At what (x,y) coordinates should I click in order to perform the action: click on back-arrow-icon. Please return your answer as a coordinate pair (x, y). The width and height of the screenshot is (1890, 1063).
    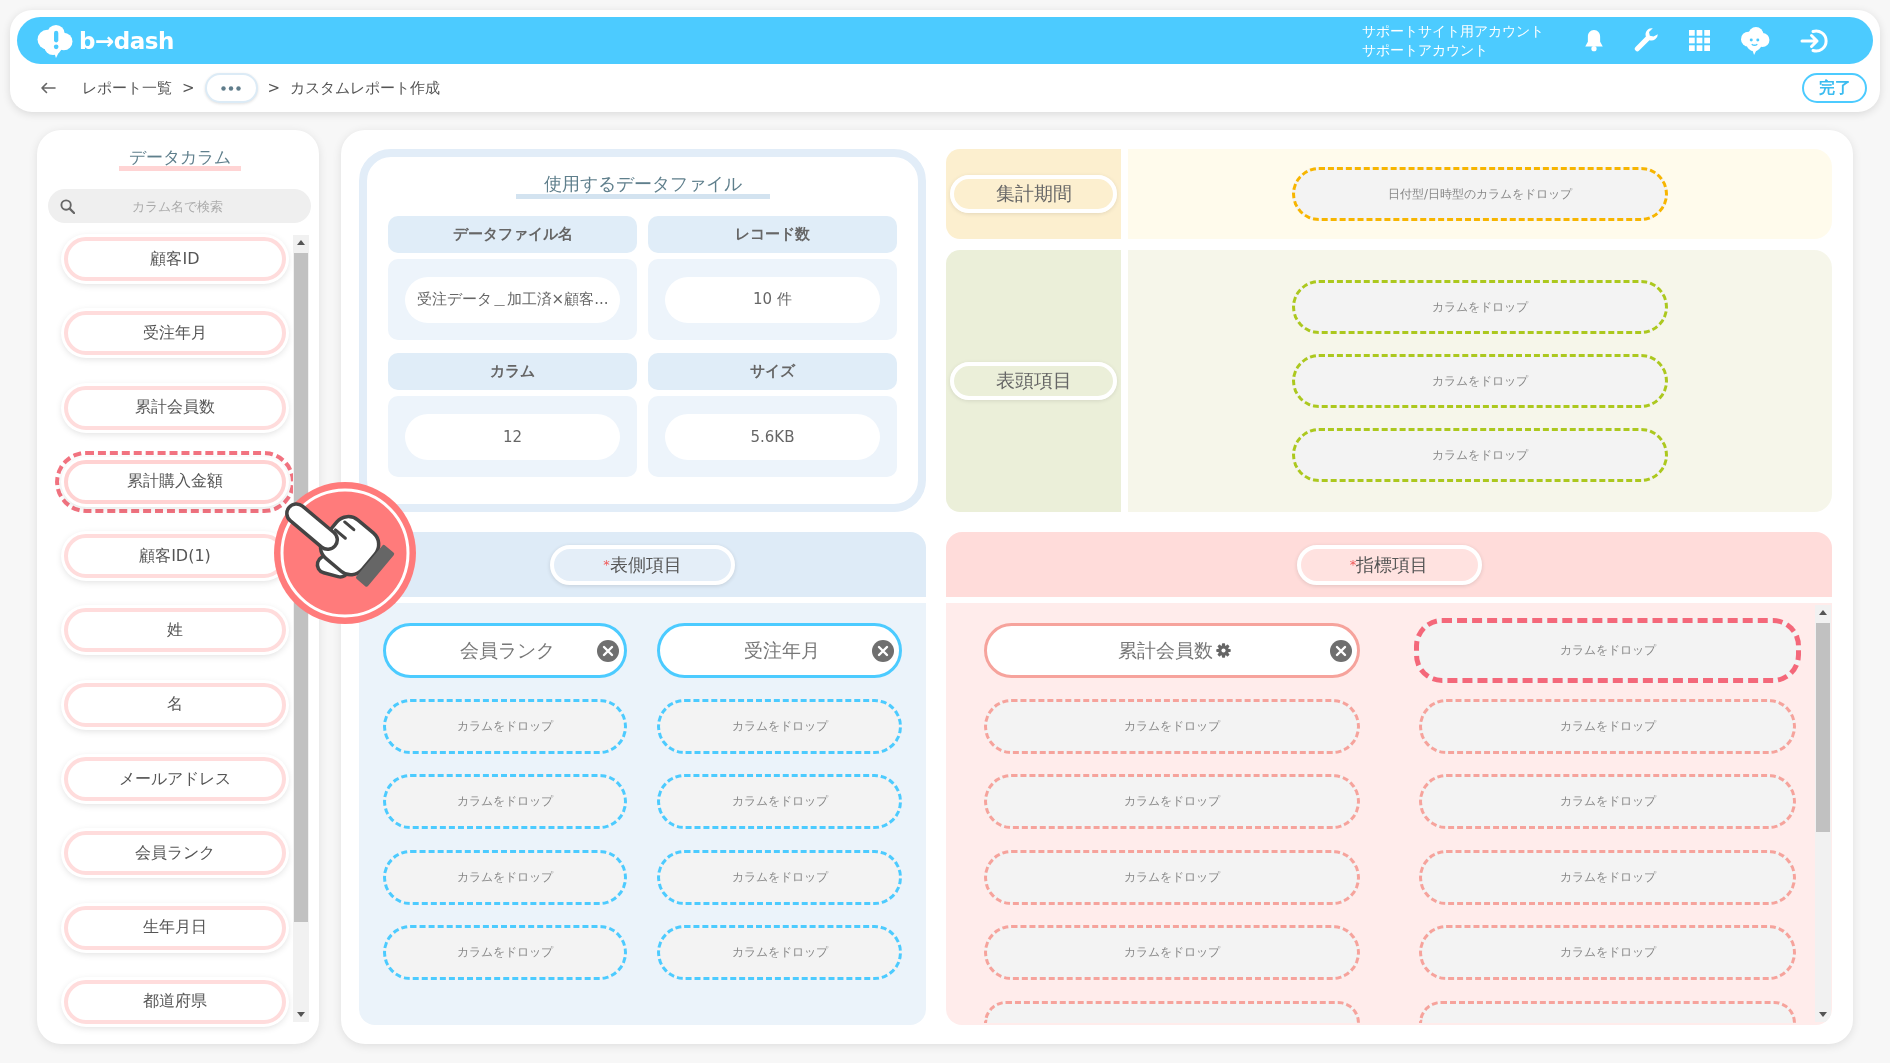
    Looking at the image, I should click on (48, 88).